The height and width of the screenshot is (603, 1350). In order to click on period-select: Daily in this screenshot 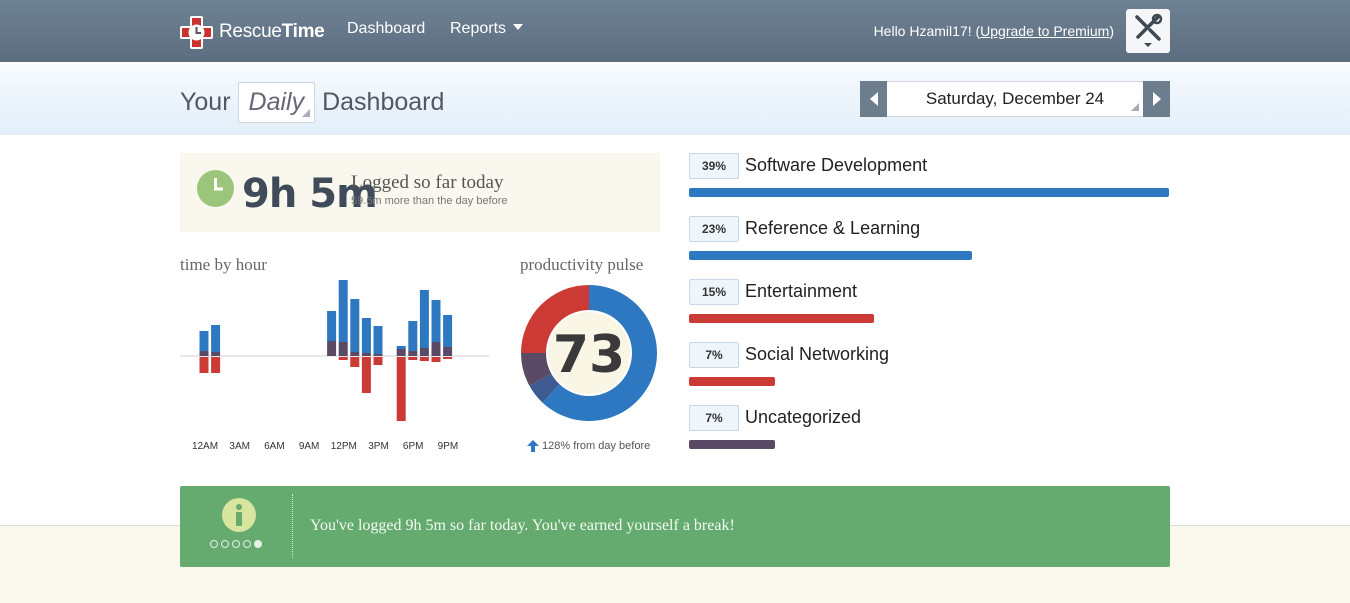, I will do `click(276, 102)`.